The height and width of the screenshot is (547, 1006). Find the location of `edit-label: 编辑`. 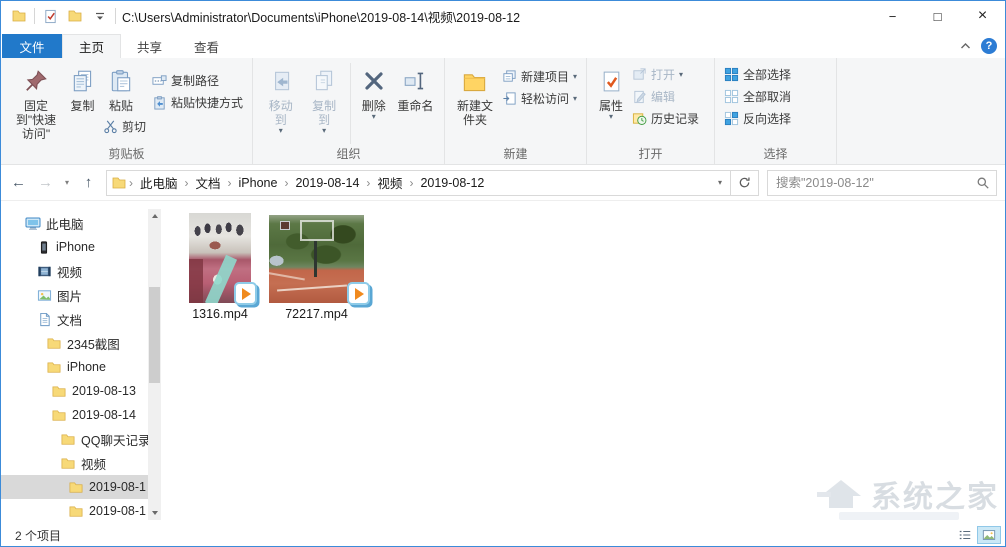

edit-label: 编辑 is located at coordinates (663, 96).